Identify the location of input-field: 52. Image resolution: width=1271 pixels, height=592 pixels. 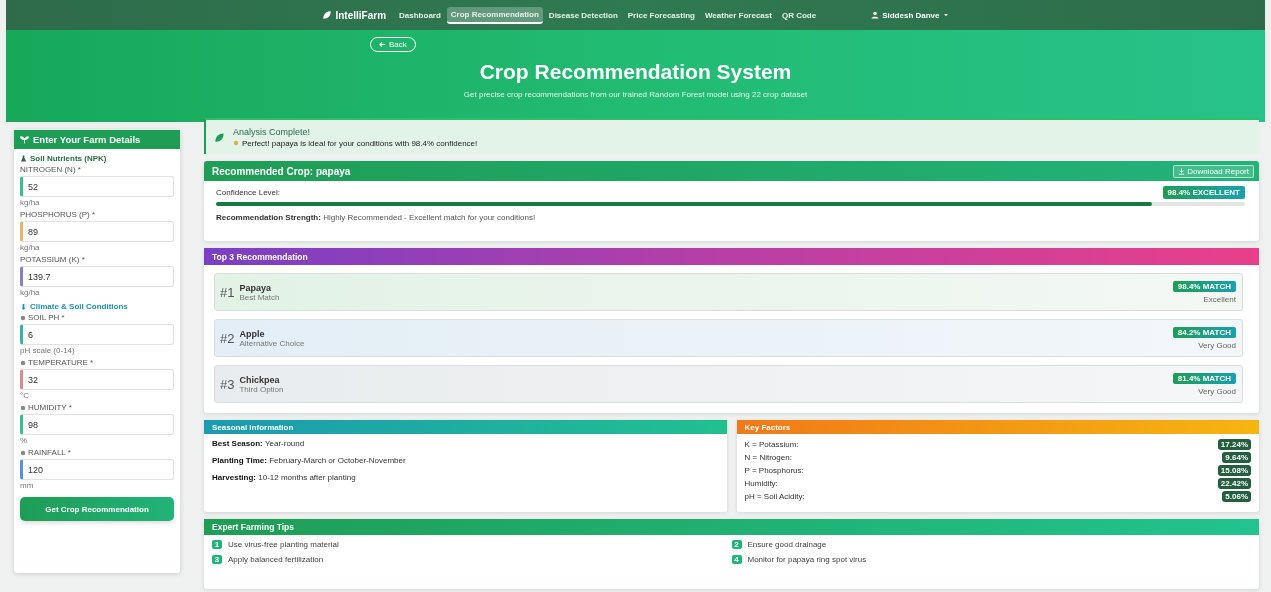
(97, 186).